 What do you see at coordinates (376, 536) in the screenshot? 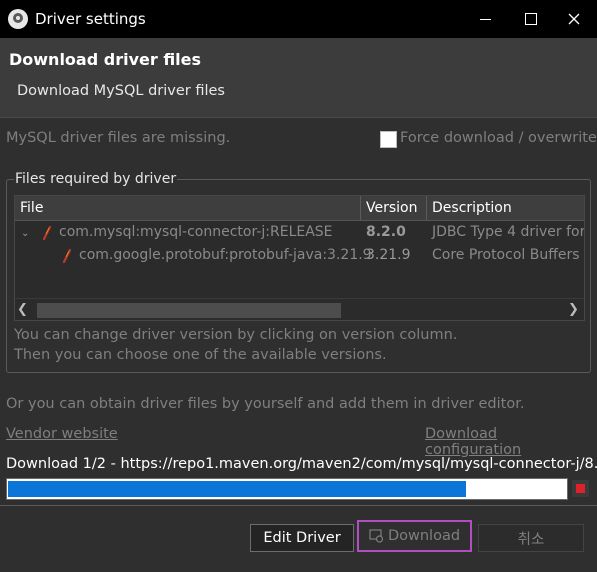
I see `download-icon` at bounding box center [376, 536].